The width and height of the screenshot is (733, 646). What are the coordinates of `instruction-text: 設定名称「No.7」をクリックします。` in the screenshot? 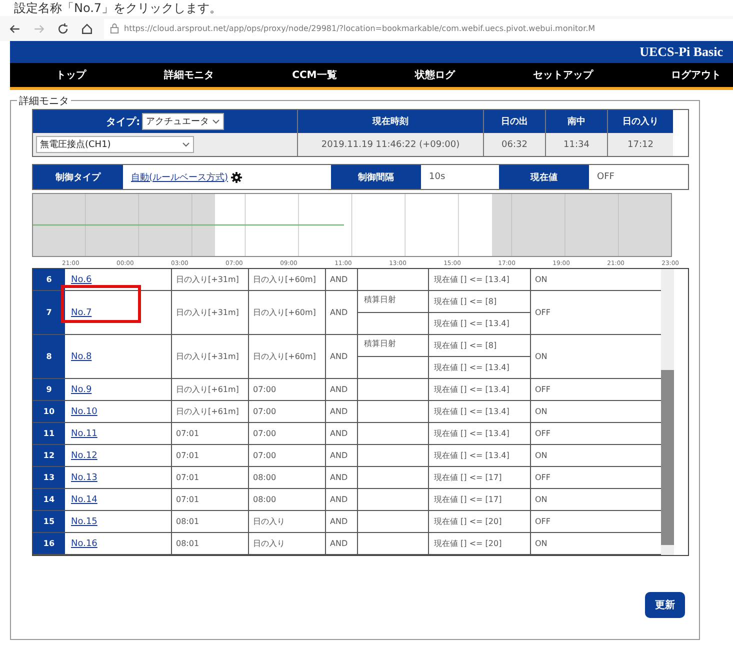 It's located at (118, 8).